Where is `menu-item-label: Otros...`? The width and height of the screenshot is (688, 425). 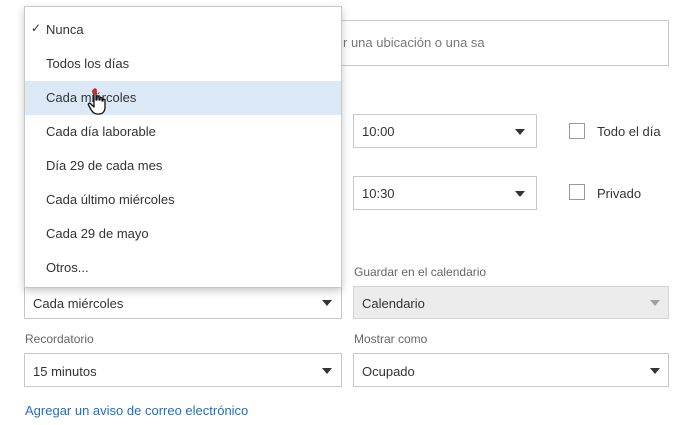
menu-item-label: Otros... is located at coordinates (67, 267).